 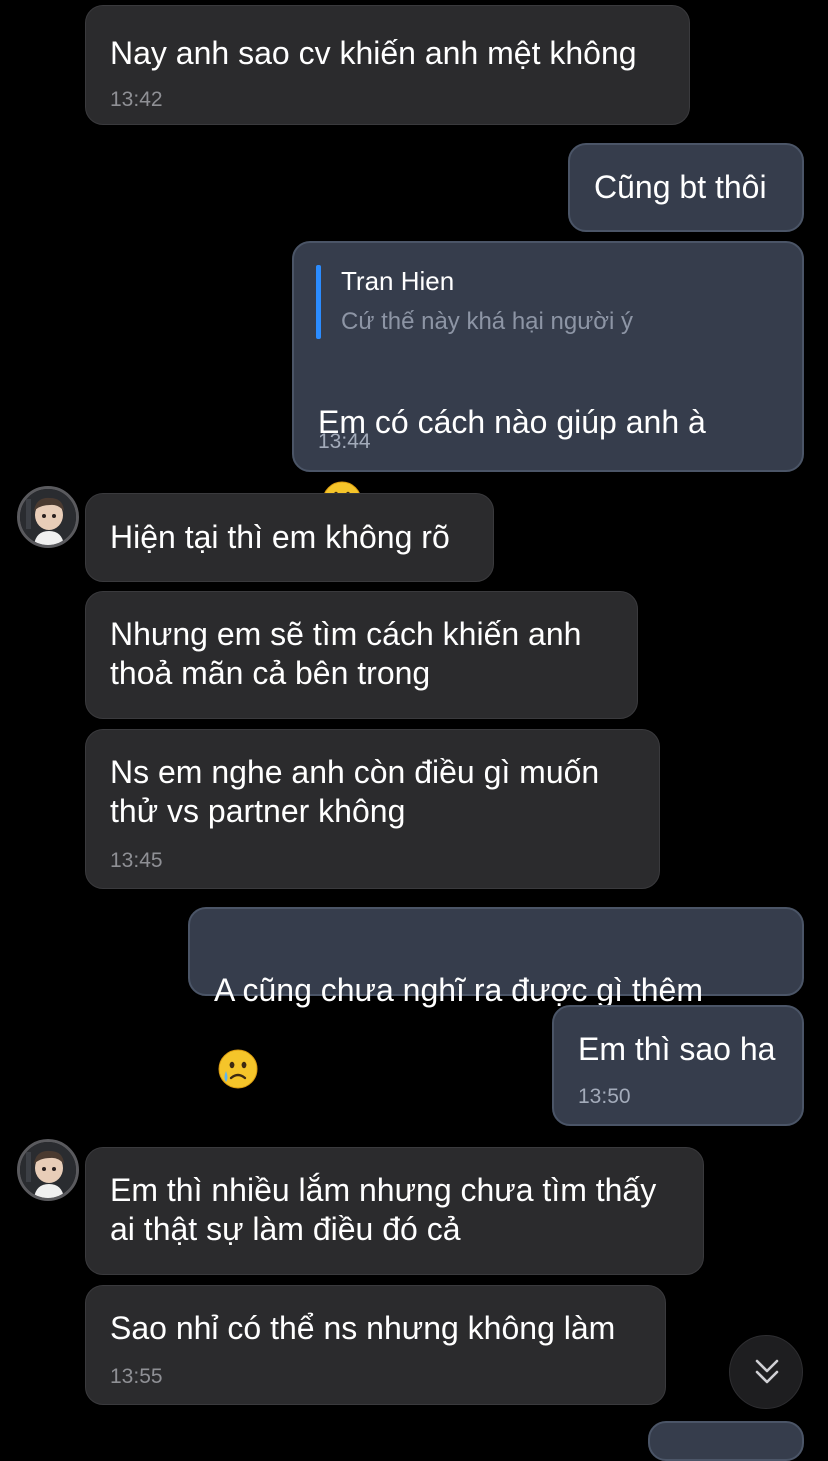 I want to click on message-bubble-outgoing: A cũng chưa nghĩ ra được gì thêm, so click(x=496, y=998).